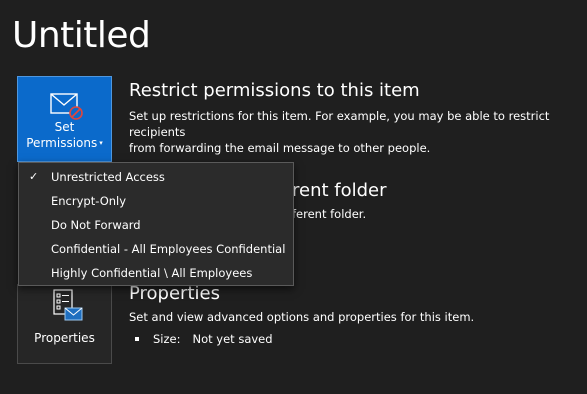 Image resolution: width=587 pixels, height=394 pixels. I want to click on set-permissions-label: Set Permissions ▾, so click(64, 134).